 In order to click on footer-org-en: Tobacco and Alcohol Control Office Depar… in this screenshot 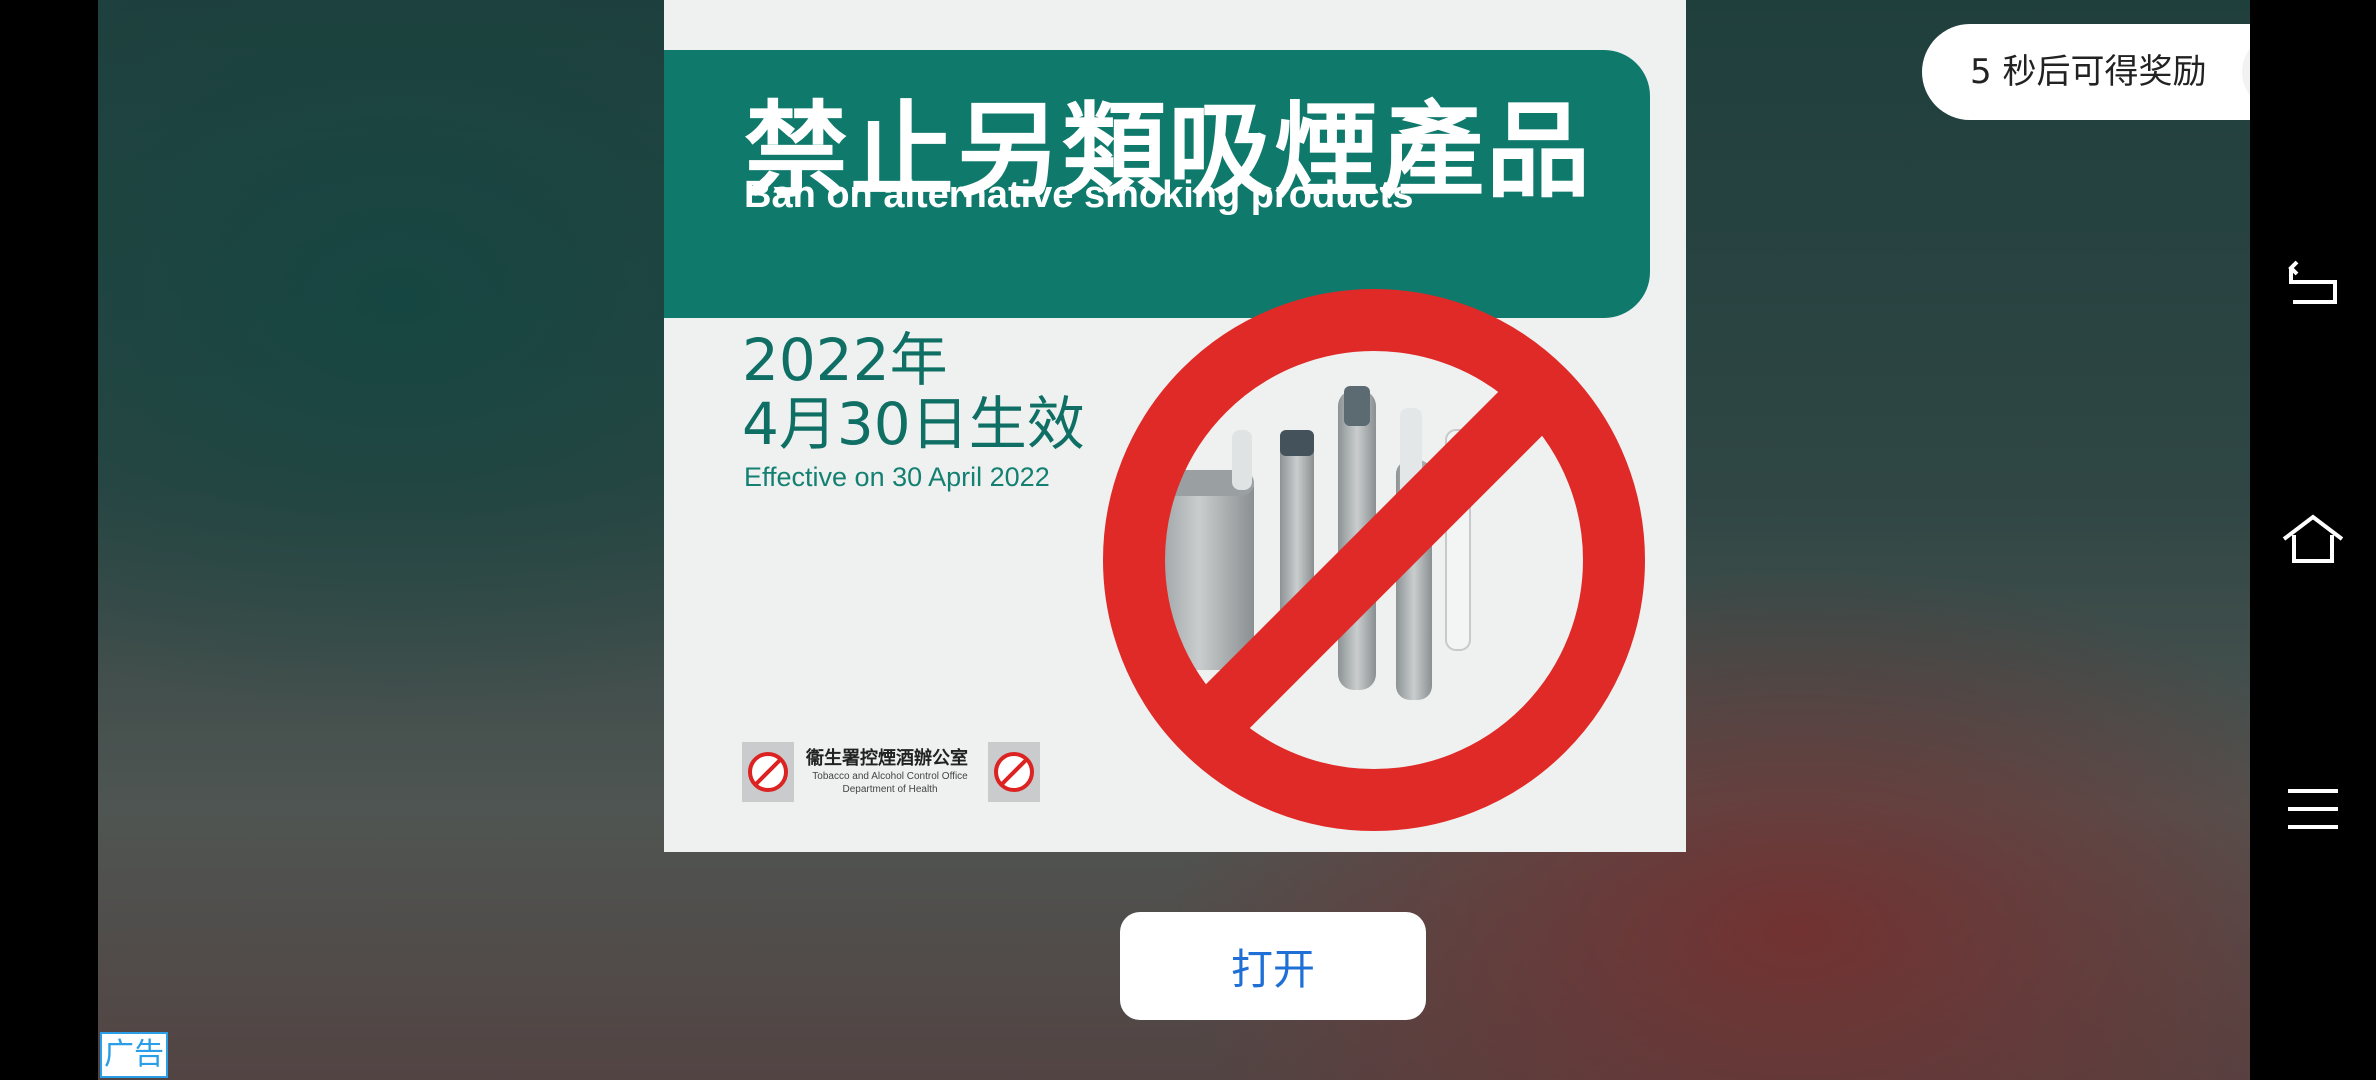, I will do `click(890, 783)`.